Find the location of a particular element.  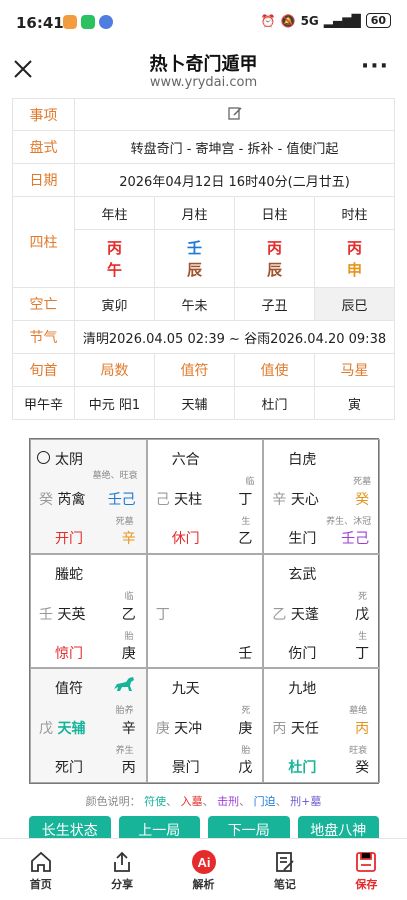

palace-door: 惊门 is located at coordinates (69, 653).